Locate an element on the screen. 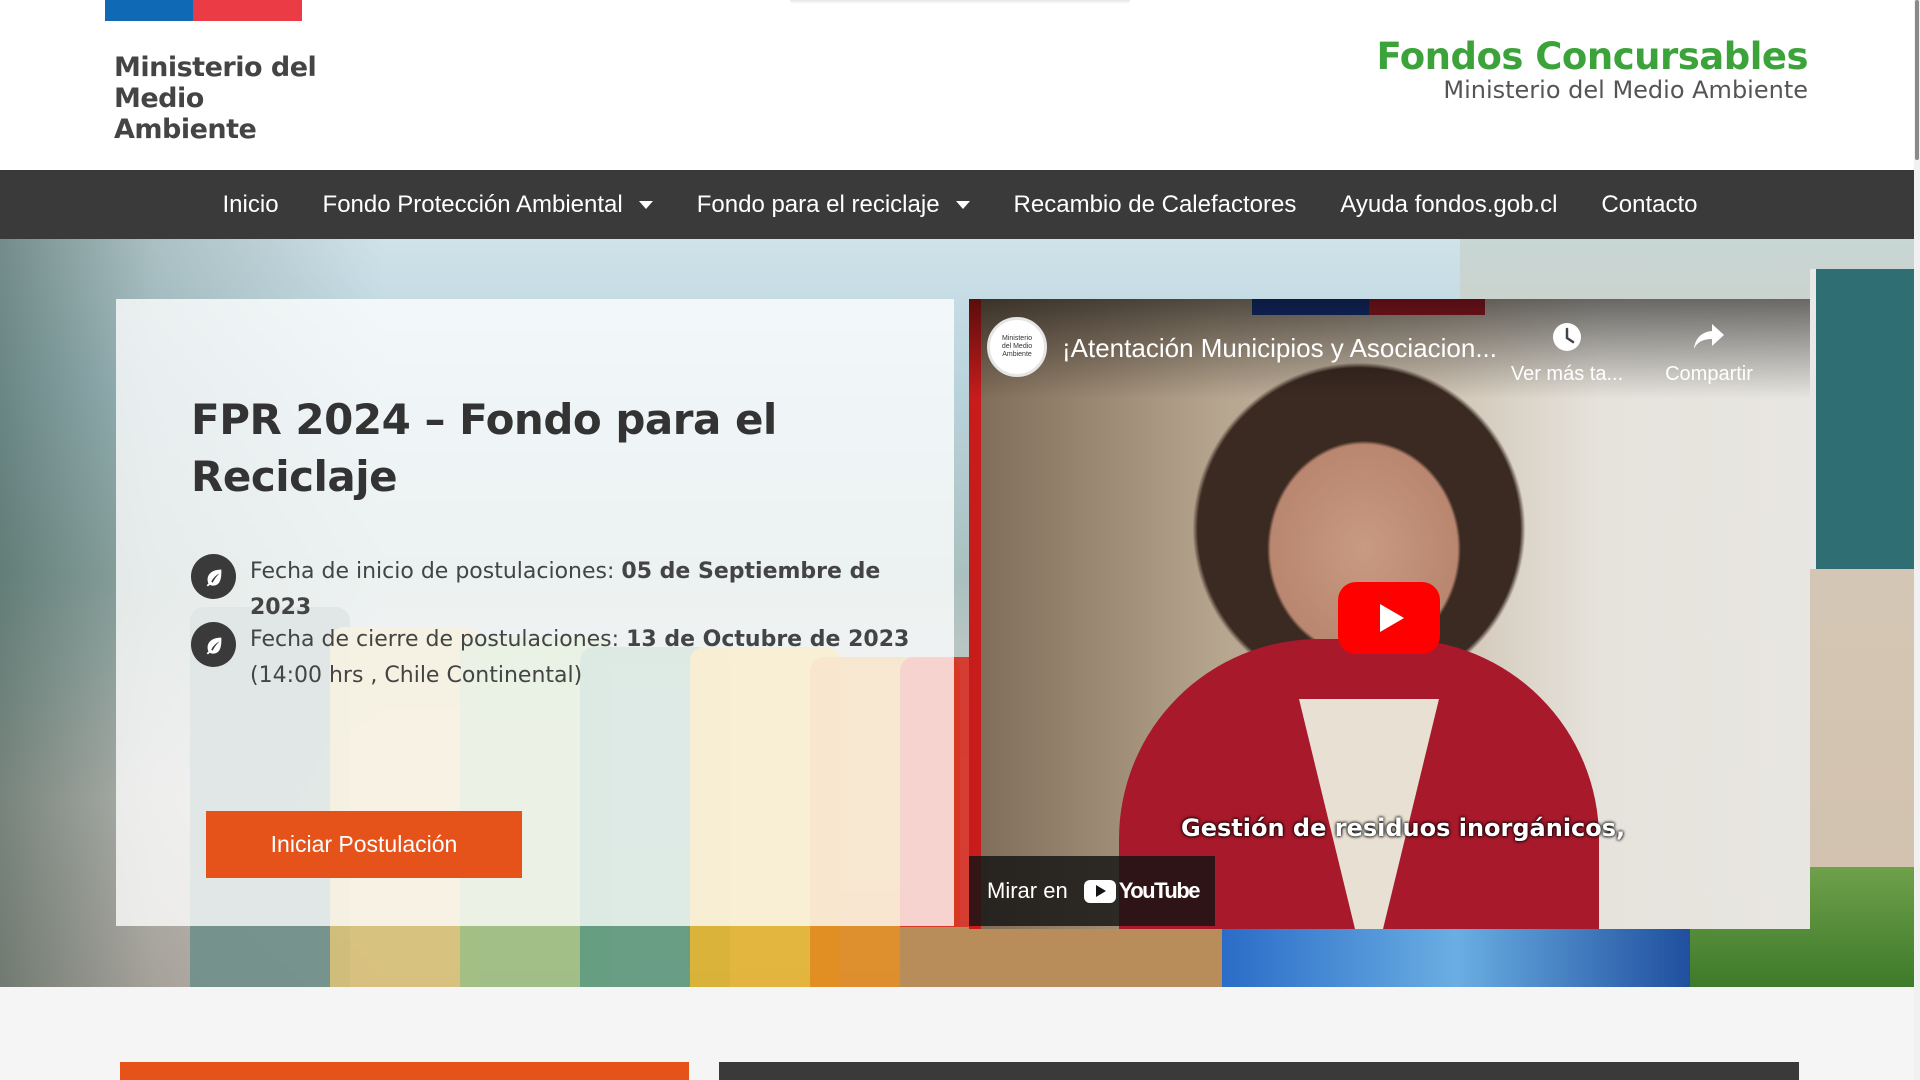 Image resolution: width=1920 pixels, height=1080 pixels. share-icon is located at coordinates (1709, 337).